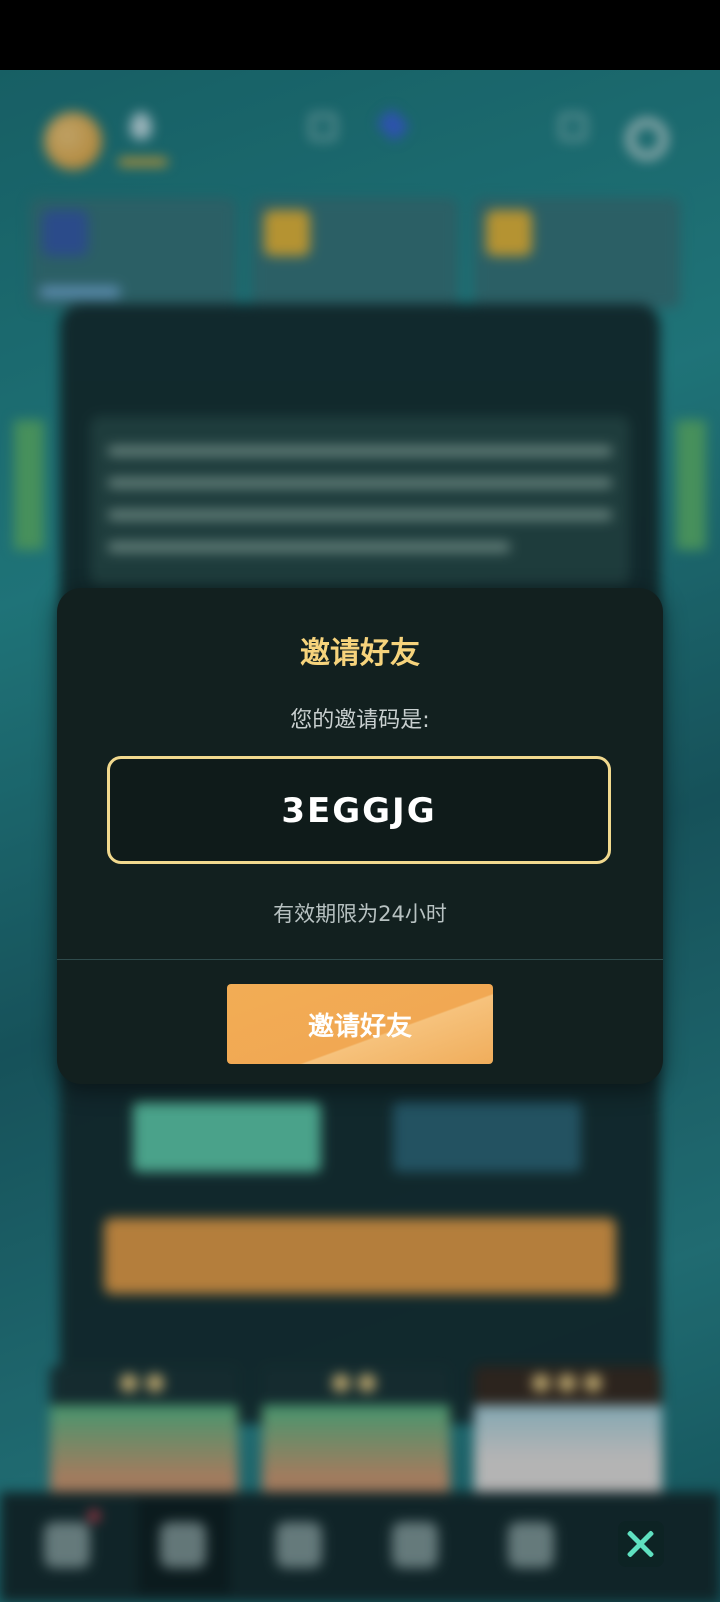 The width and height of the screenshot is (720, 1602). I want to click on invite-code-box: 3EGGJG, so click(359, 810).